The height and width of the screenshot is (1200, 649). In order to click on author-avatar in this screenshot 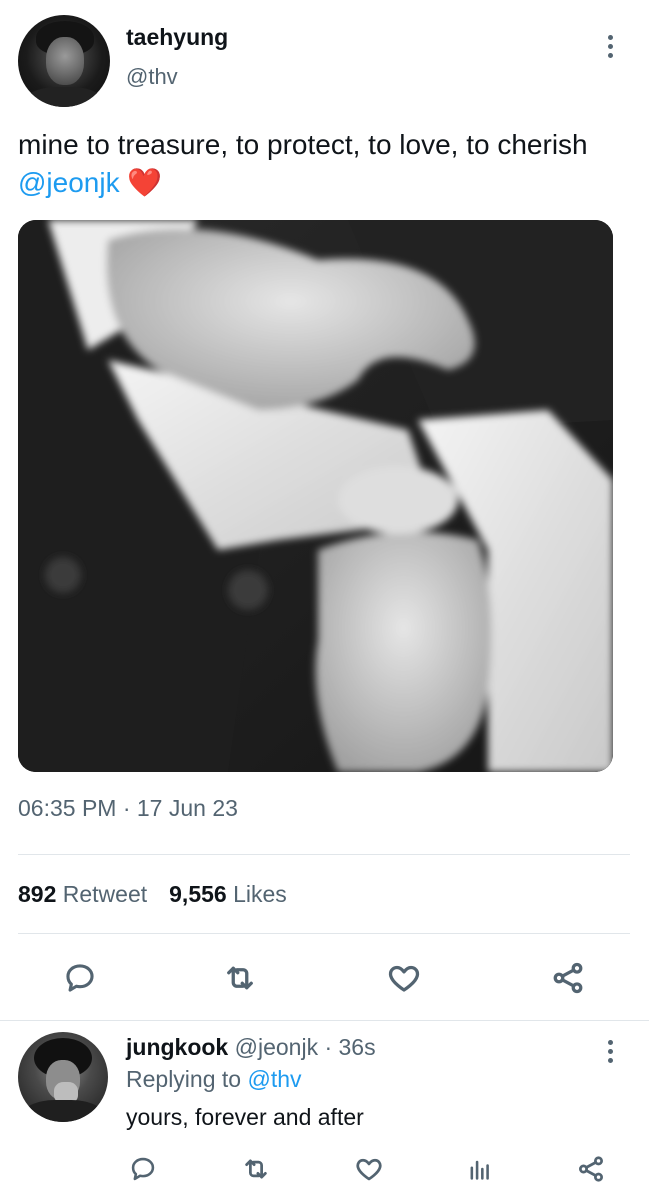, I will do `click(64, 61)`.